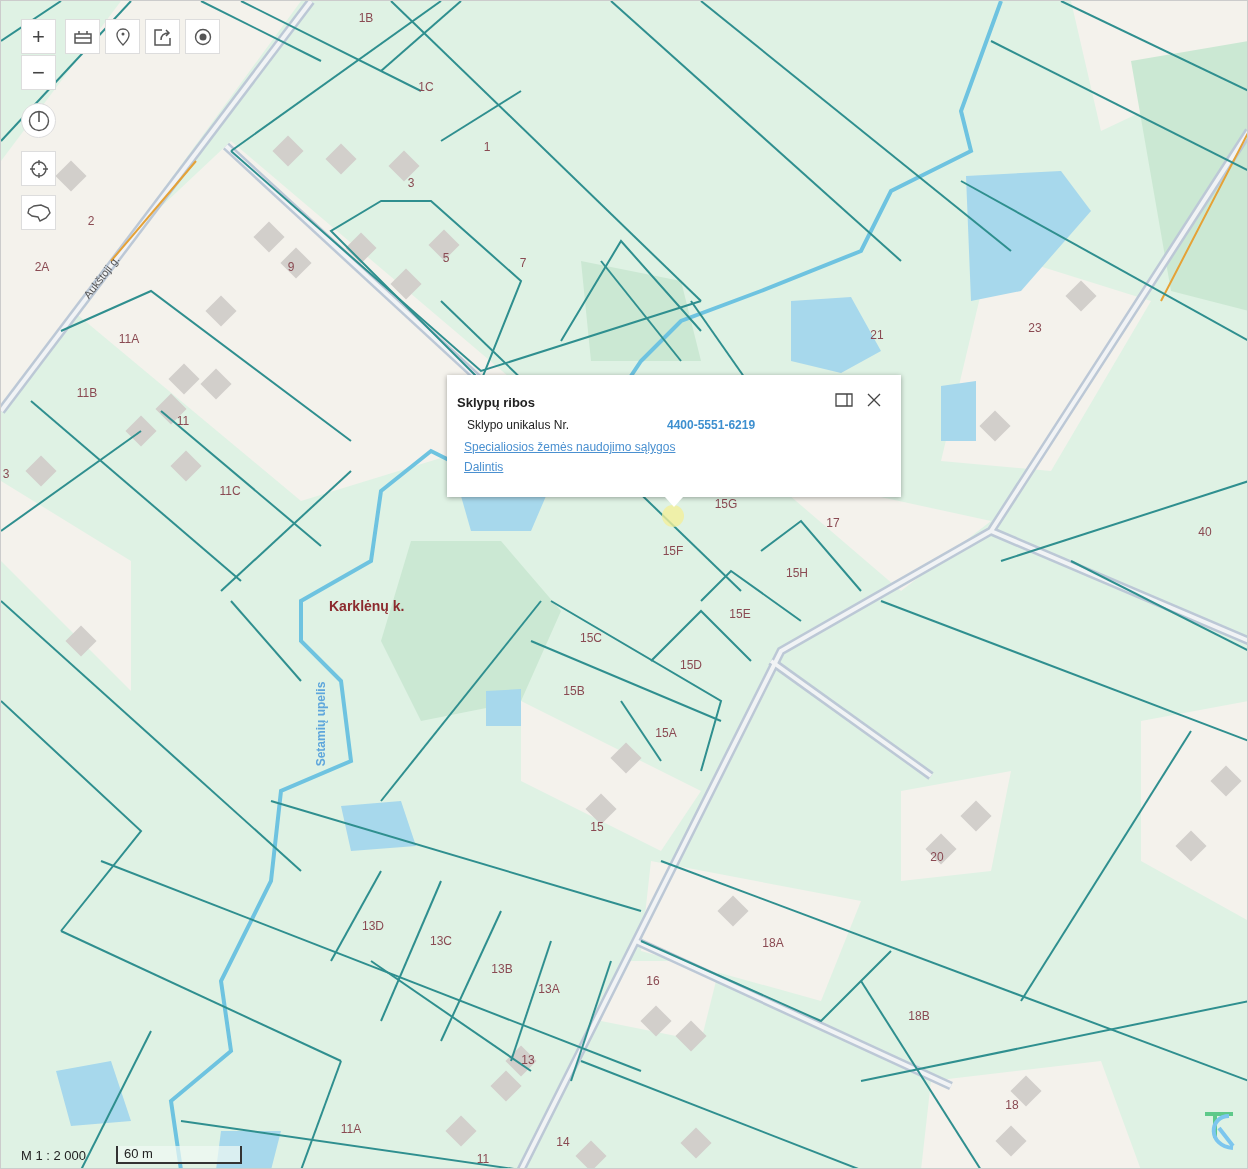 The height and width of the screenshot is (1169, 1248). I want to click on layers-icon, so click(82, 36).